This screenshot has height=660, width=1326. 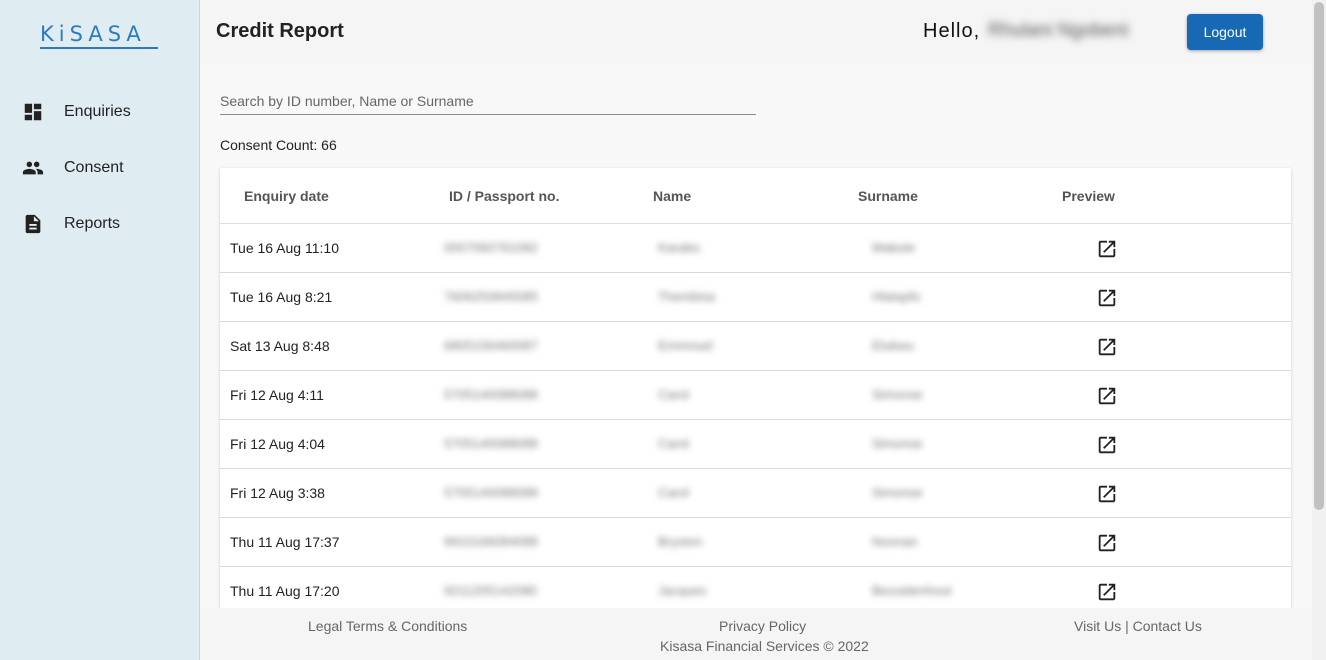 What do you see at coordinates (284, 248) in the screenshot?
I see `enquiry-date: Tue 16 Aug 11:10` at bounding box center [284, 248].